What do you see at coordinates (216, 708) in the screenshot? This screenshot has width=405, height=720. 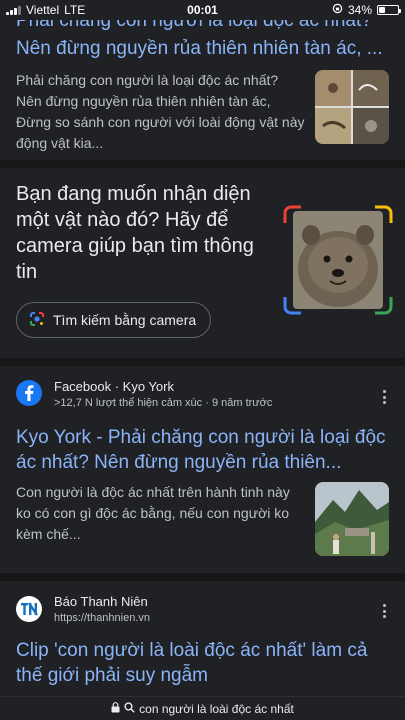 I see `address-bar-query: con người là loài độc ác nhất` at bounding box center [216, 708].